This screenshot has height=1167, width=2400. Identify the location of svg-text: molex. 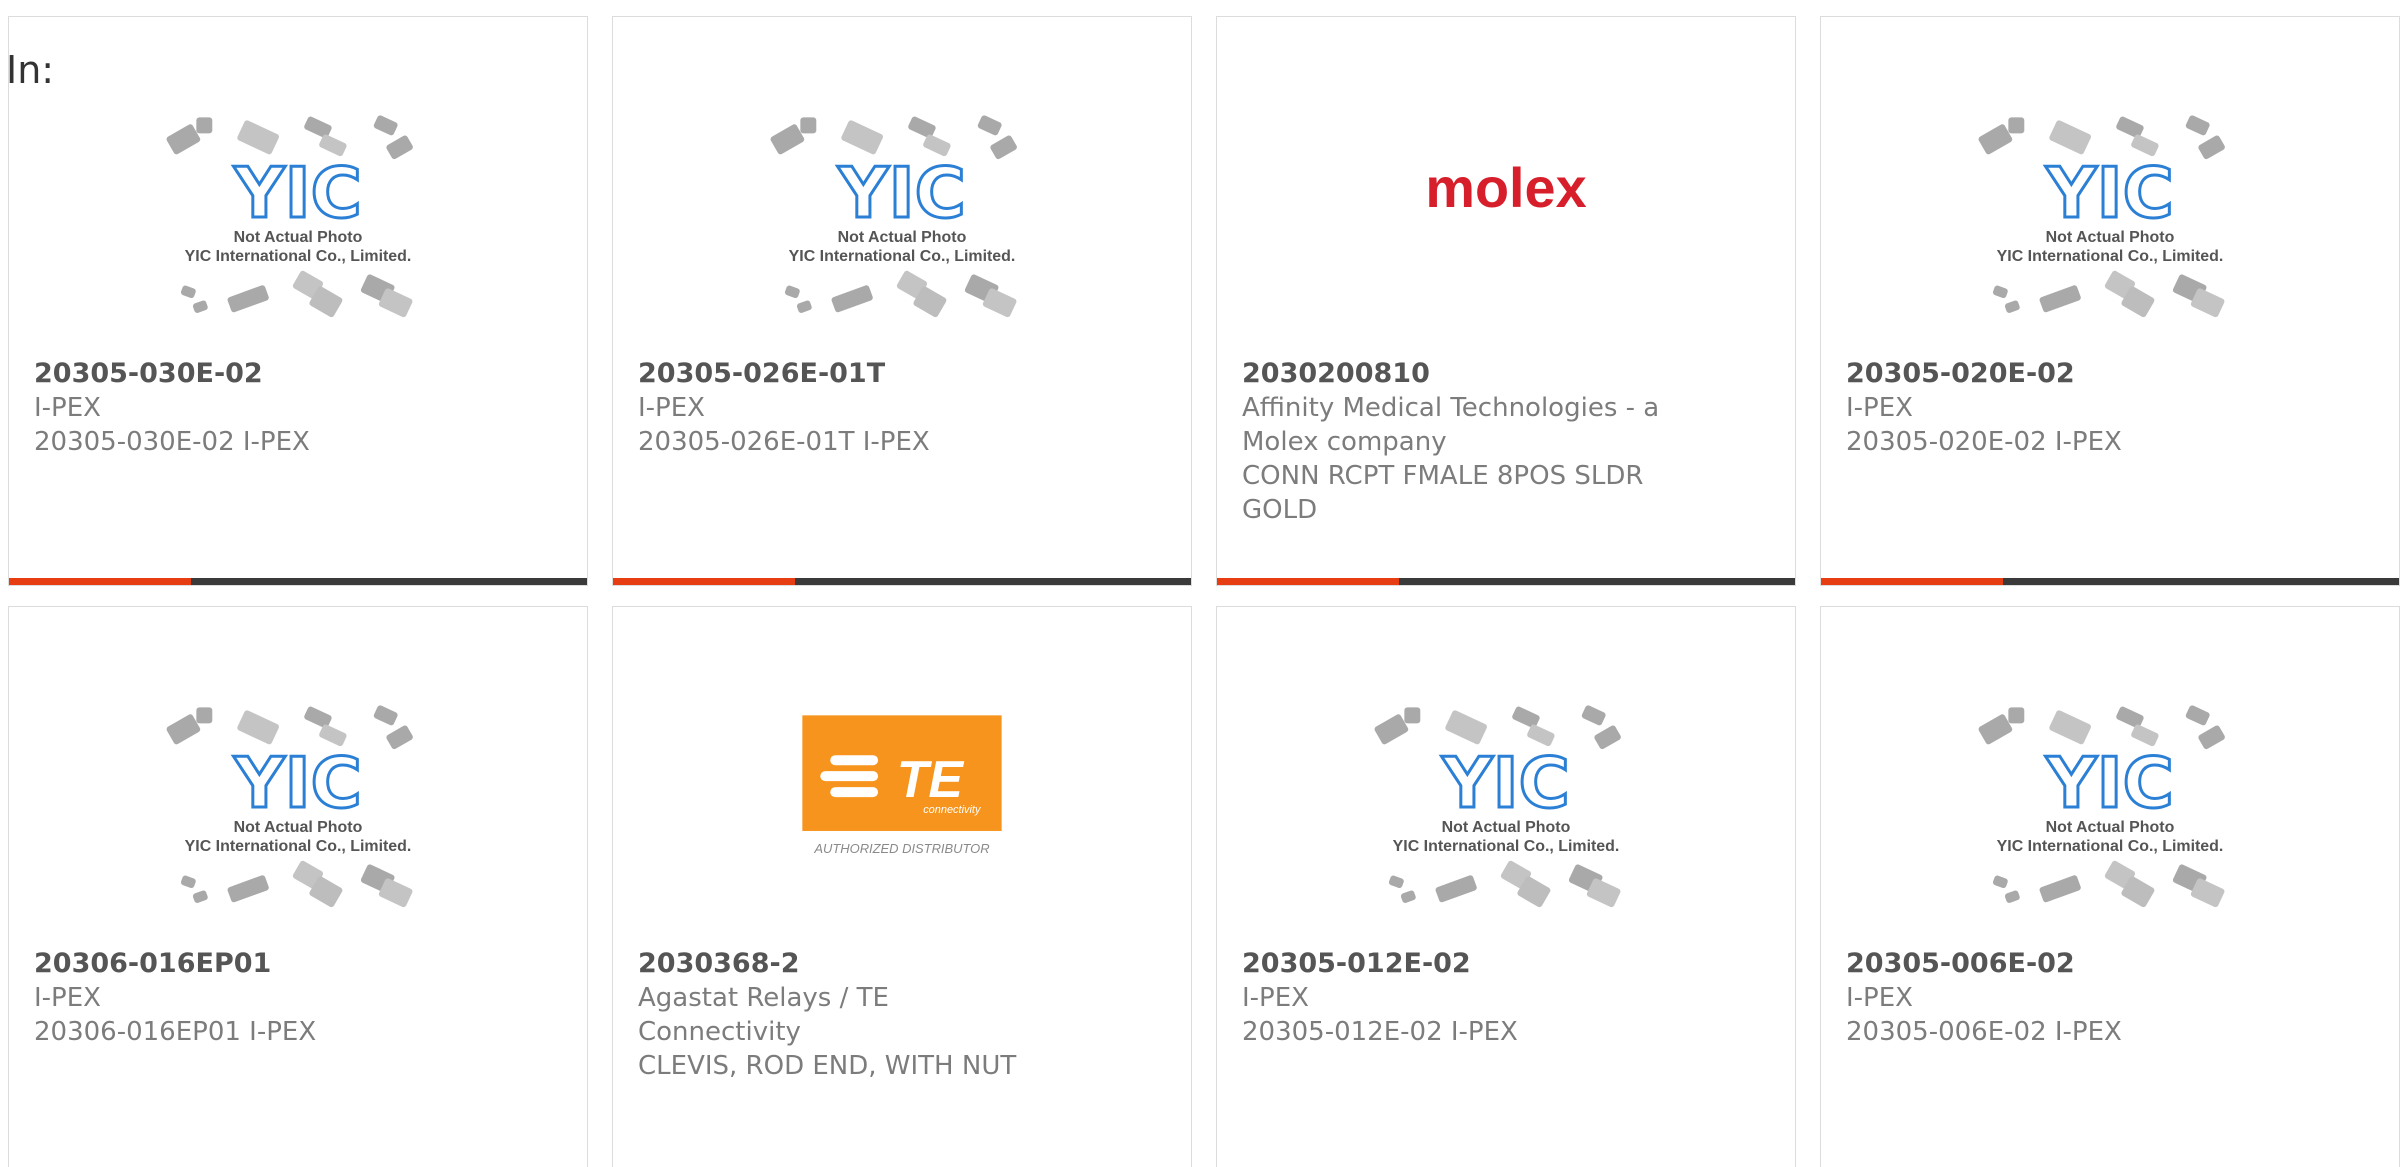
(1505, 187).